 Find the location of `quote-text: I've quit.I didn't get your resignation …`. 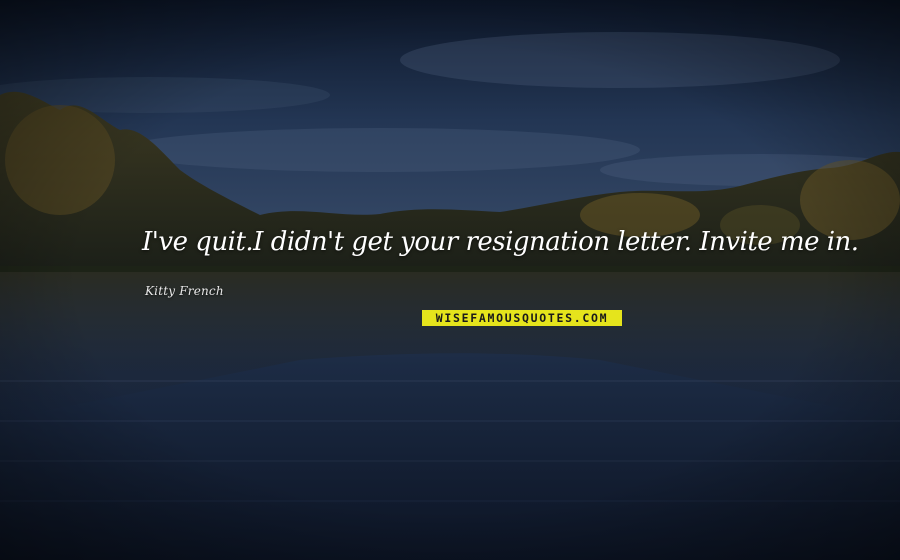

quote-text: I've quit.I didn't get your resignation … is located at coordinates (500, 242).